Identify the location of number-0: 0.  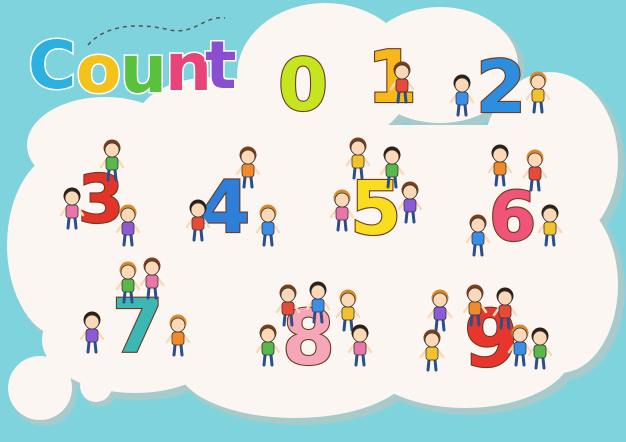
(303, 85).